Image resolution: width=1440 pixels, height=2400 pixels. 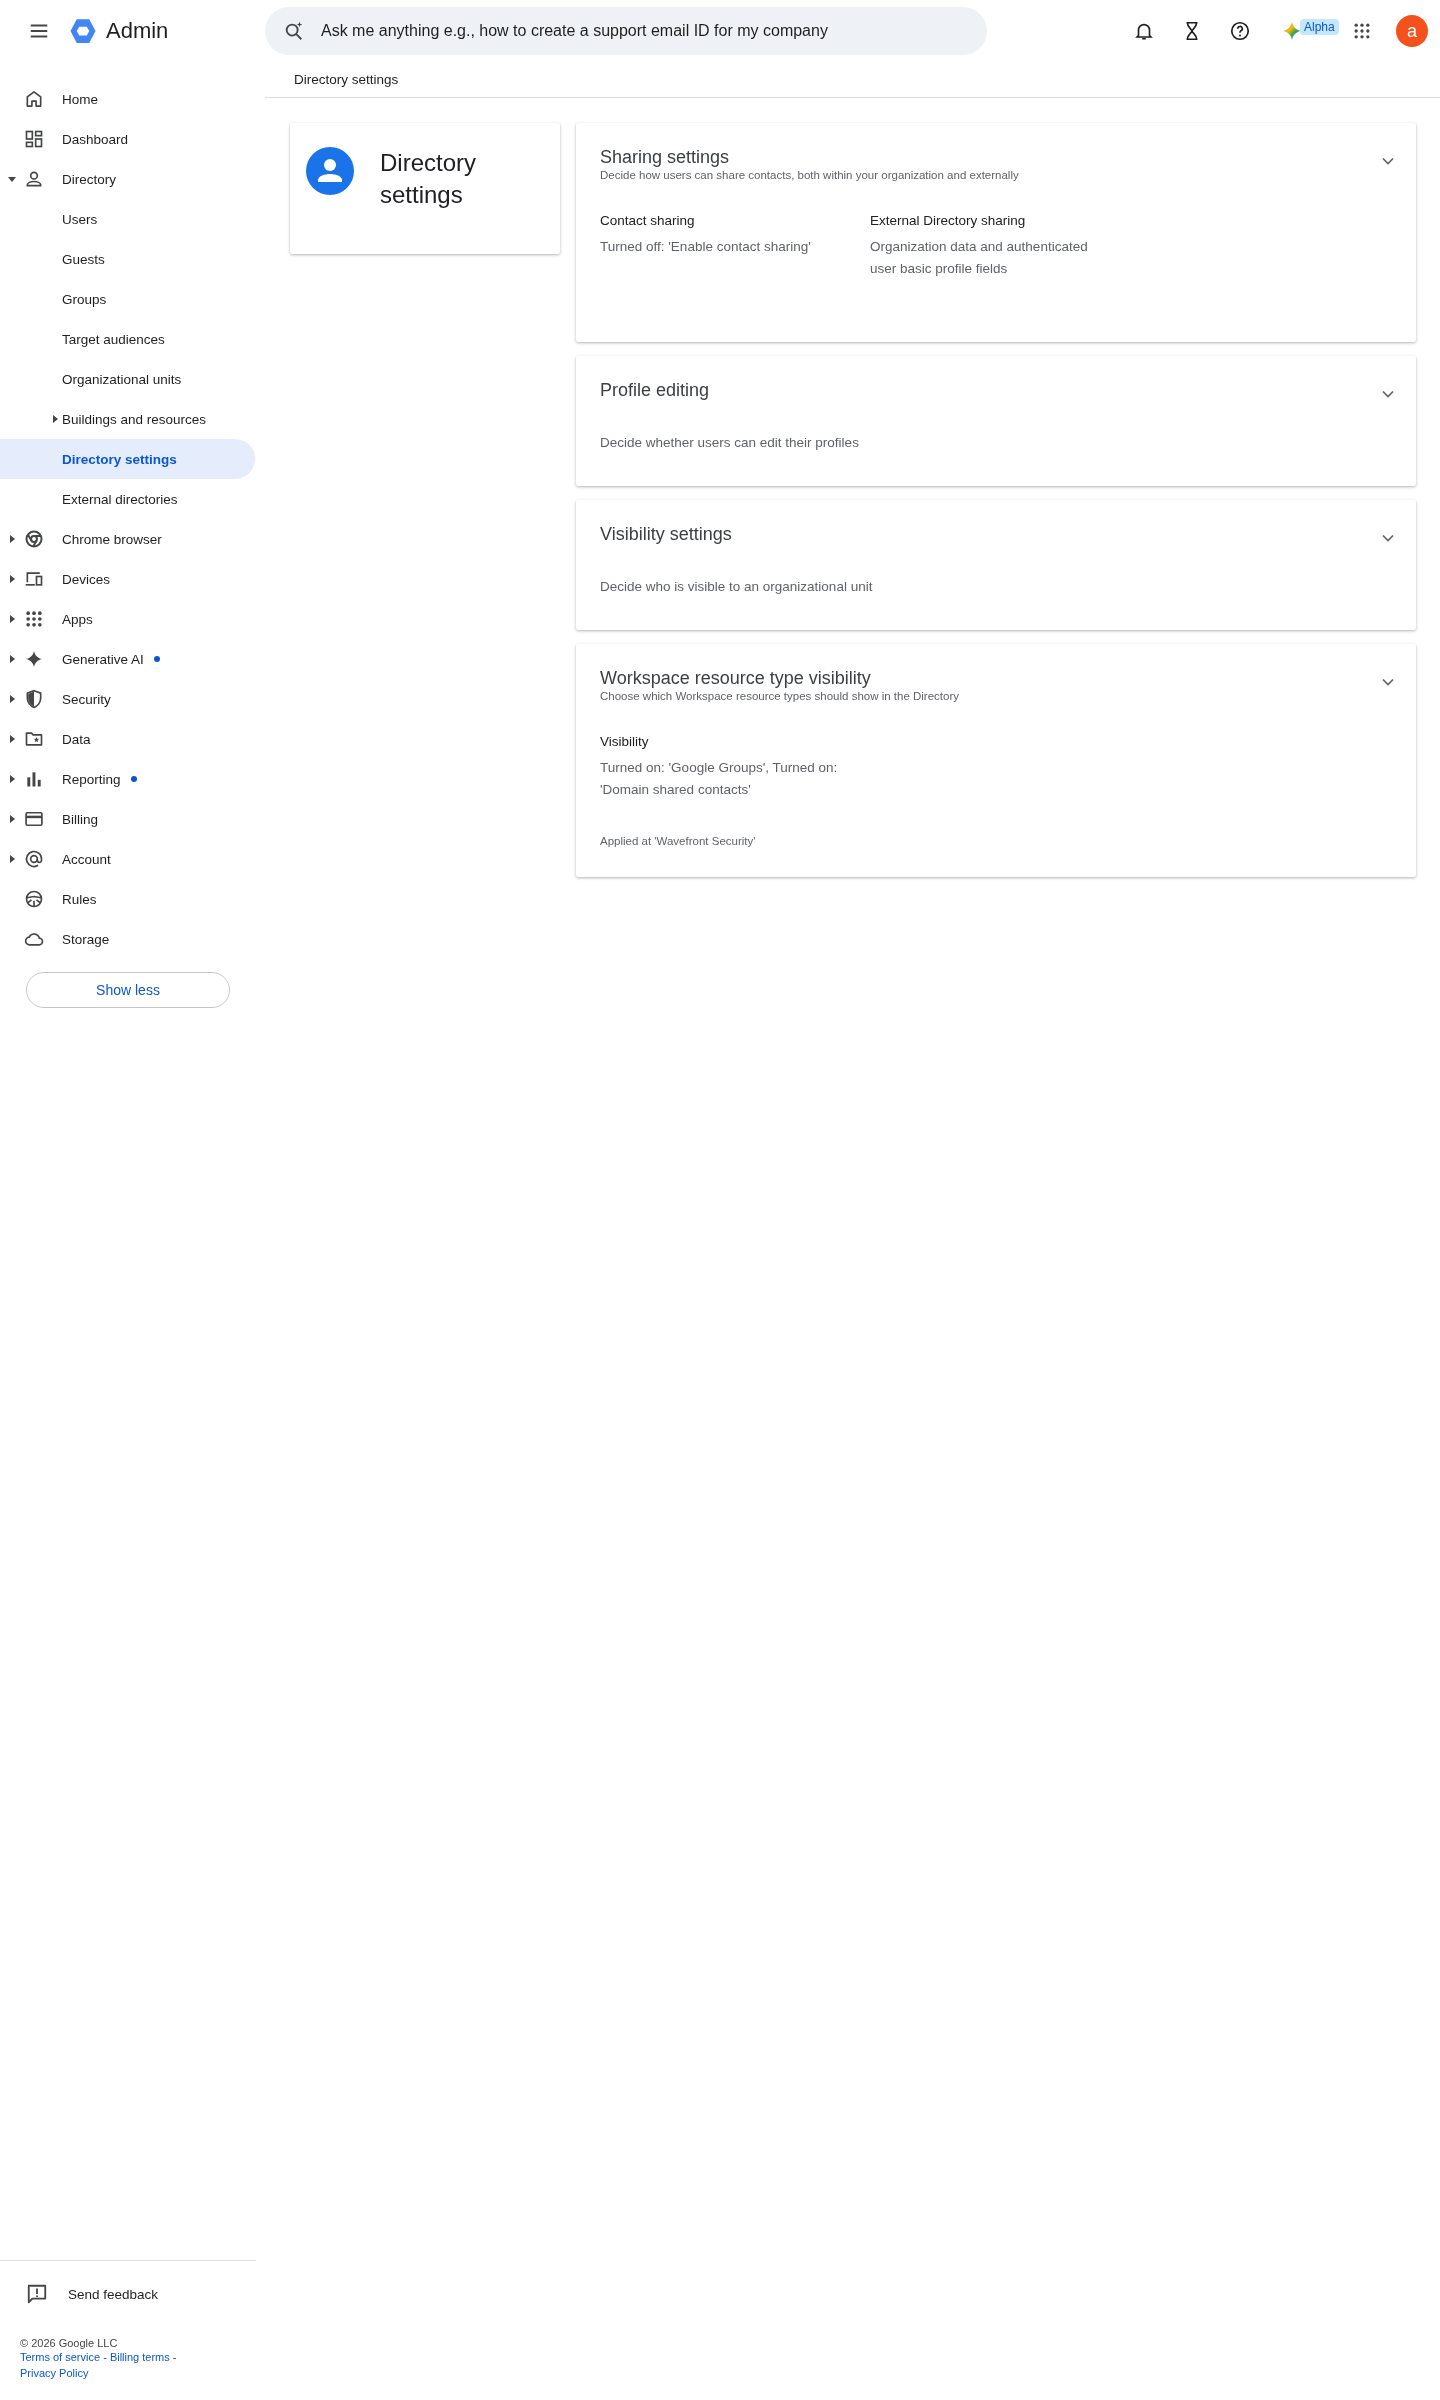 What do you see at coordinates (127, 539) in the screenshot?
I see `nav-item: Chrome browser` at bounding box center [127, 539].